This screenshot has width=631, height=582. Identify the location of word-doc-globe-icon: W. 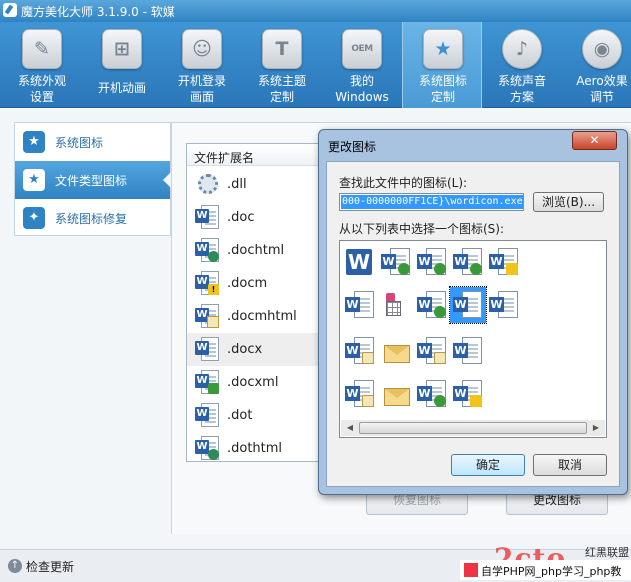
(432, 262).